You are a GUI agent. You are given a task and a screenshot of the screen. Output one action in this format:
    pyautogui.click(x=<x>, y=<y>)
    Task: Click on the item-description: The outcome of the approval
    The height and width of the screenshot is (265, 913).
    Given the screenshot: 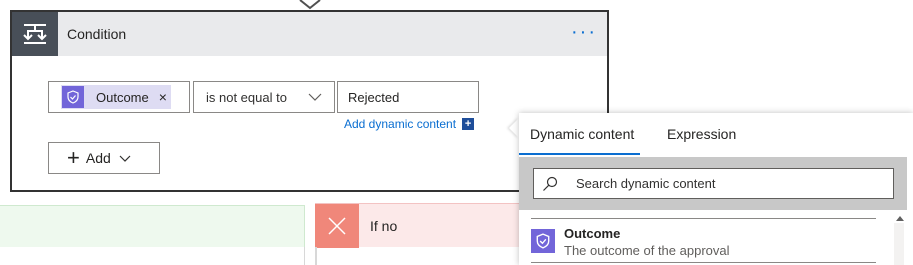 What is the action you would take?
    pyautogui.click(x=647, y=250)
    